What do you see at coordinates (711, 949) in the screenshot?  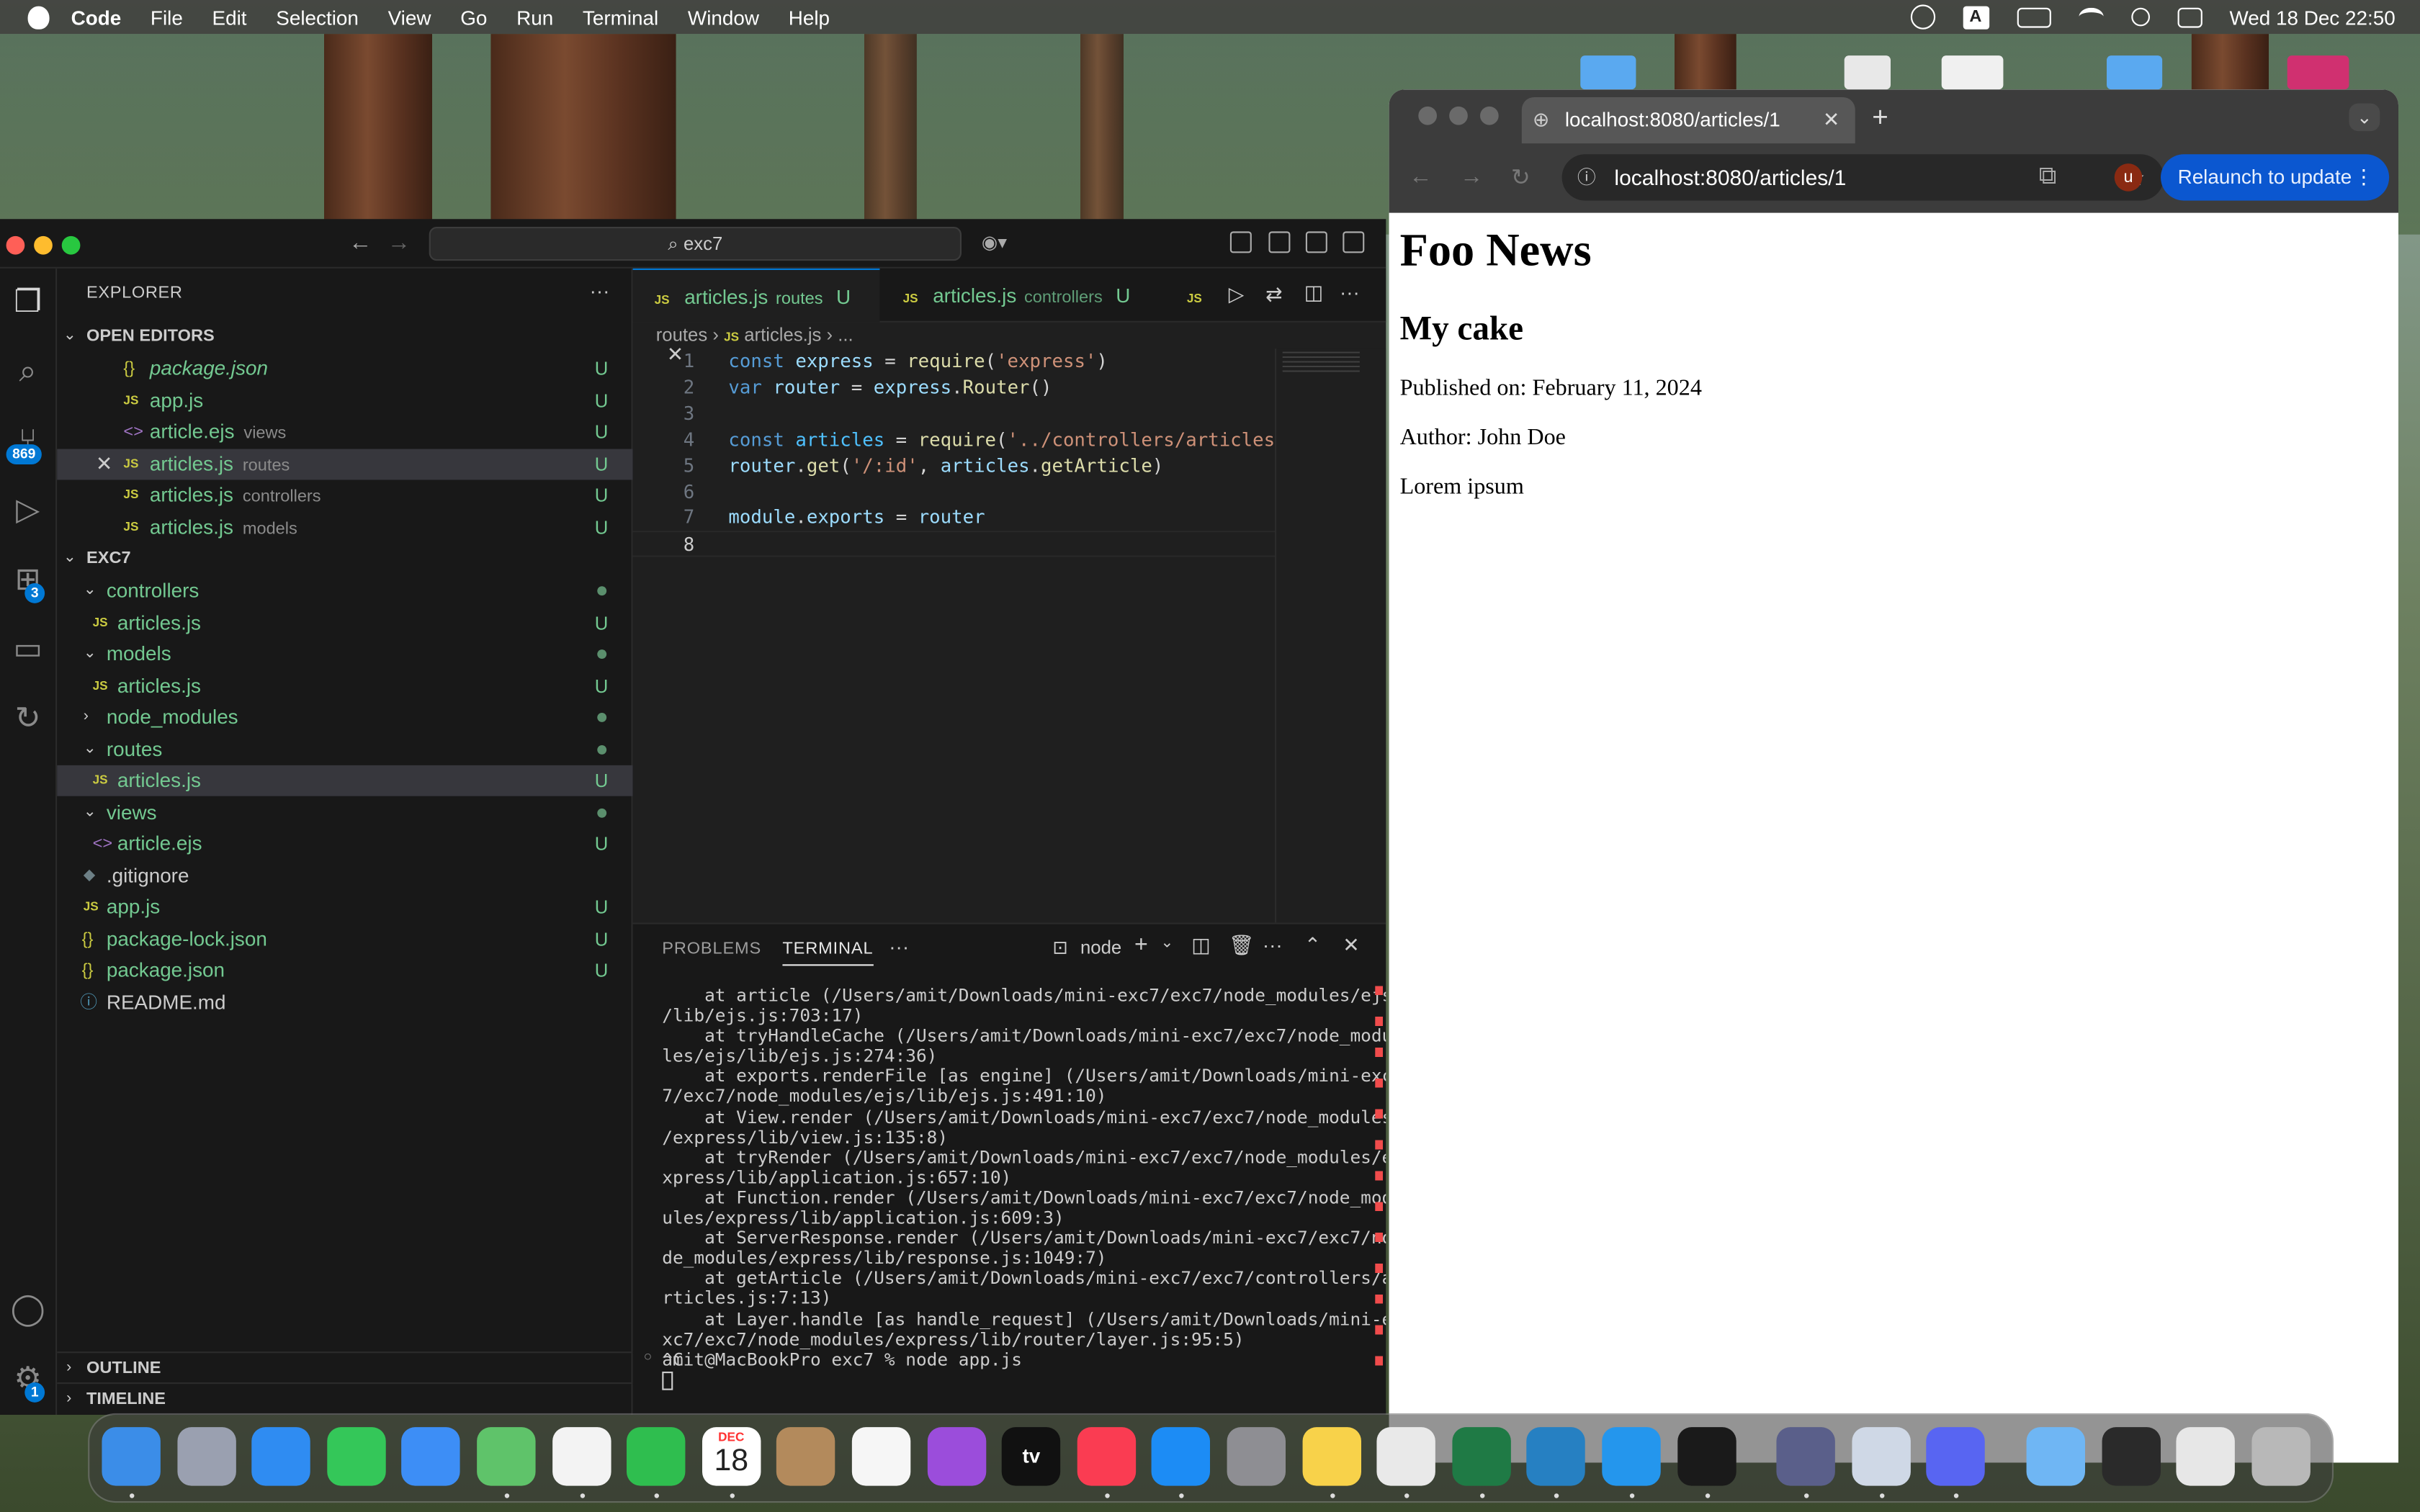 I see `tab-problems: PROBLEMS` at bounding box center [711, 949].